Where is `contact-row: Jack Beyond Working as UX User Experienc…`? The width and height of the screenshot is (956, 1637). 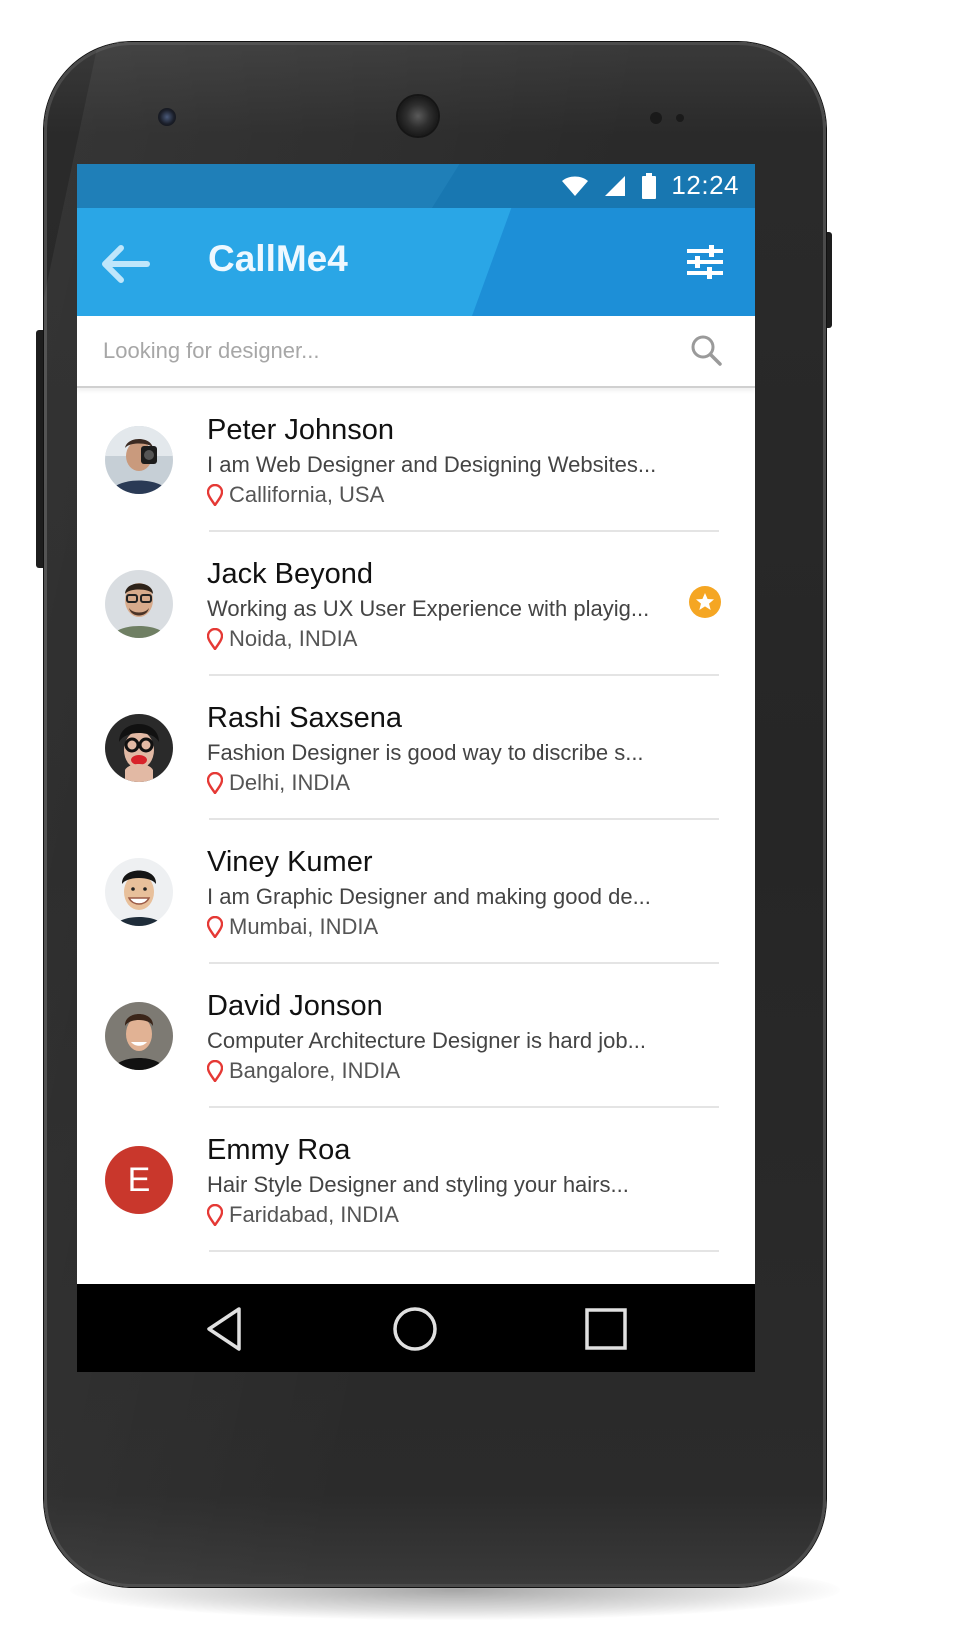 contact-row: Jack Beyond Working as UX User Experienc… is located at coordinates (416, 604).